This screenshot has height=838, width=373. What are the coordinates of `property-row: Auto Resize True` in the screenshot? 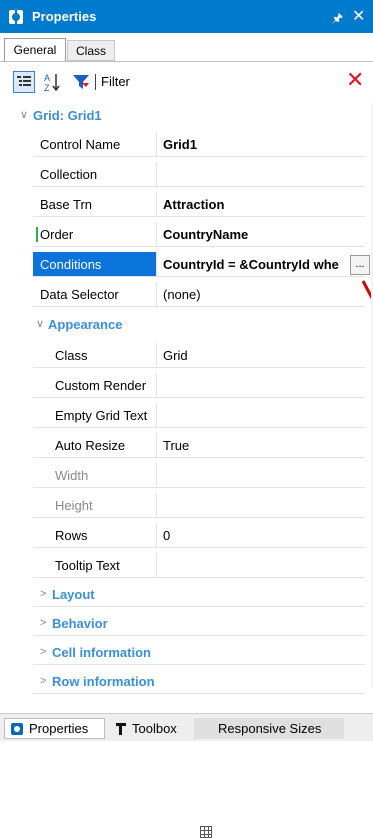 It's located at (186, 445).